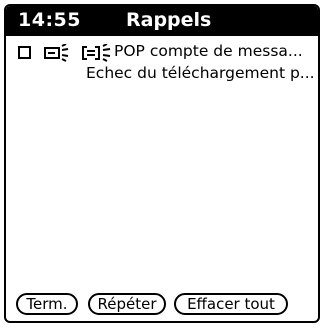 This screenshot has height=331, width=328. What do you see at coordinates (169, 20) in the screenshot?
I see `dialog-title: Rappels` at bounding box center [169, 20].